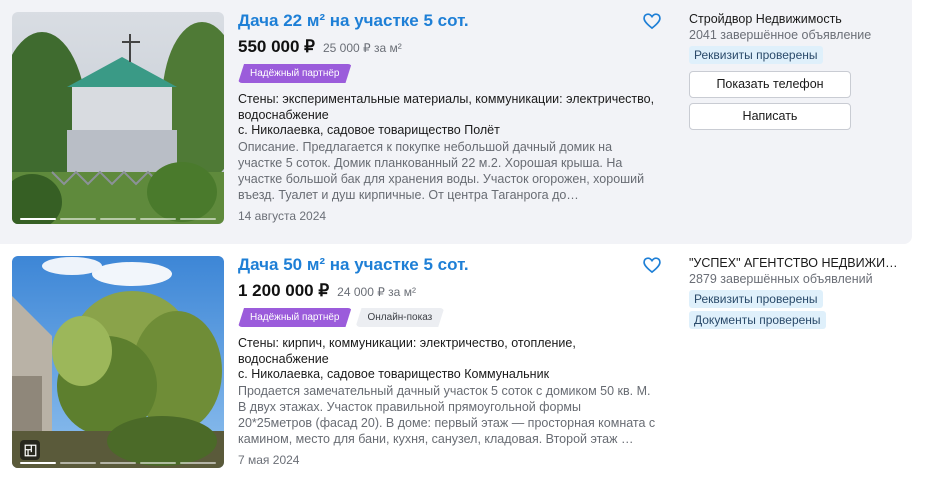 The image size is (934, 478). What do you see at coordinates (770, 116) in the screenshot?
I see `write-message-button: Написать` at bounding box center [770, 116].